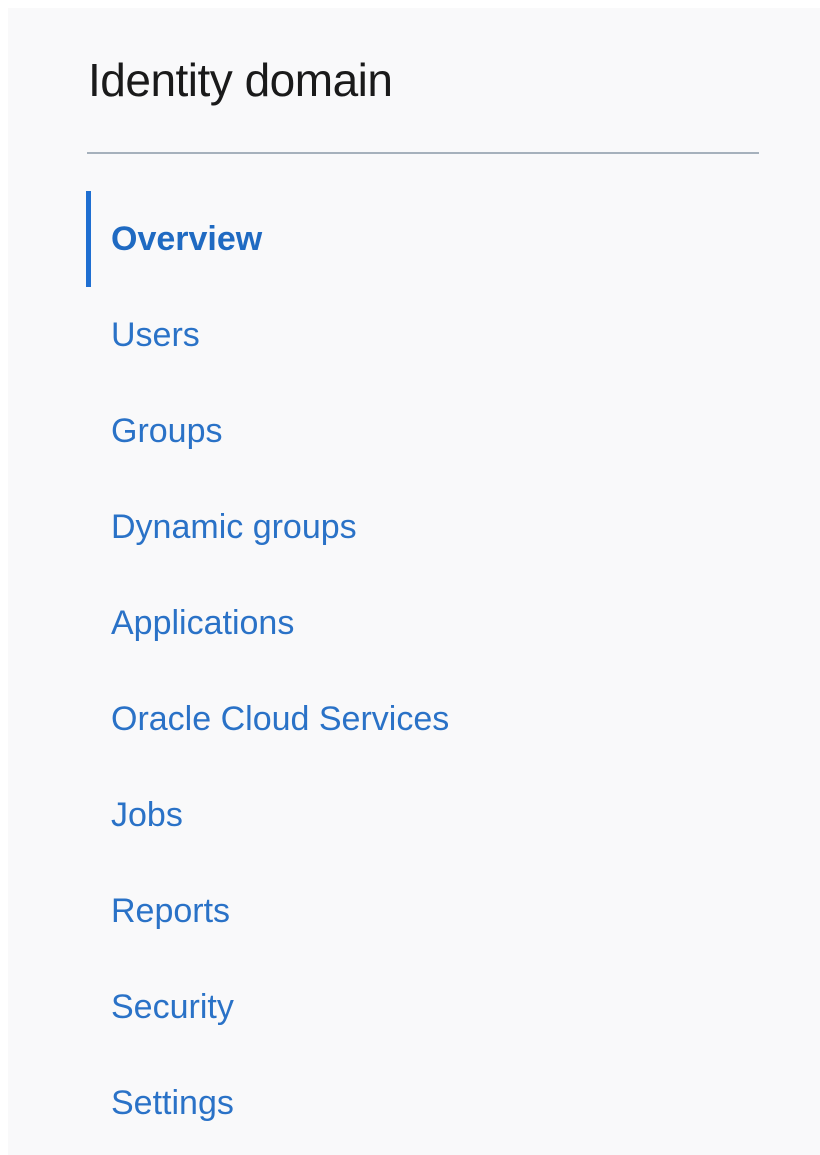  Describe the element at coordinates (172, 1007) in the screenshot. I see `sidebar-item-label: Security` at that location.